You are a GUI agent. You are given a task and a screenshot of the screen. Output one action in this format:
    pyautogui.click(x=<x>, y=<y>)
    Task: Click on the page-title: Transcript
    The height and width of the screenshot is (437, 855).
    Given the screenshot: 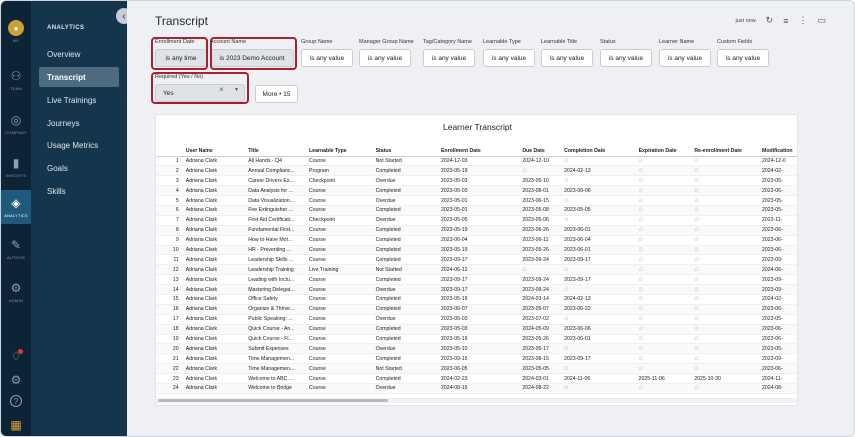 What is the action you would take?
    pyautogui.click(x=181, y=21)
    